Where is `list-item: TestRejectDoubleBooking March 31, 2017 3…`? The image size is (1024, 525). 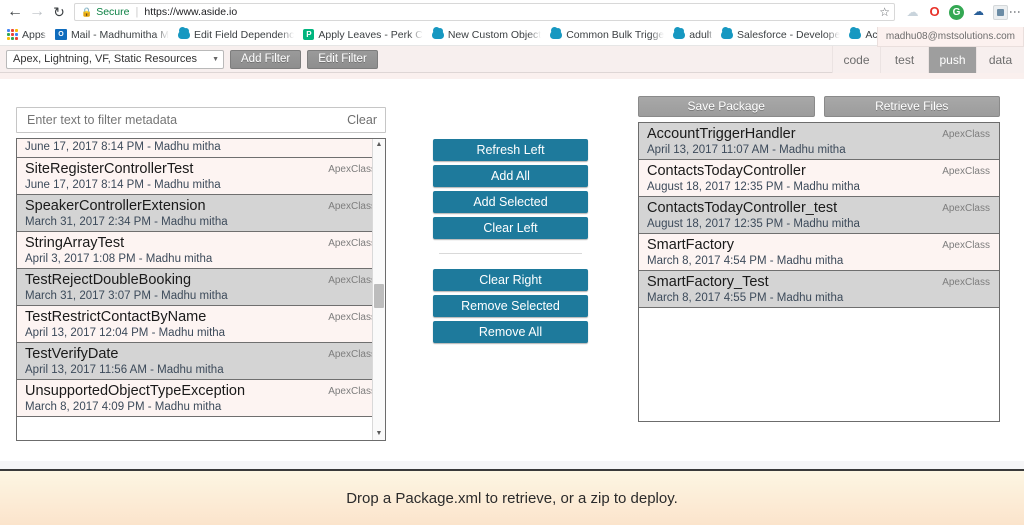
list-item: TestRejectDoubleBooking March 31, 2017 3… is located at coordinates (201, 287).